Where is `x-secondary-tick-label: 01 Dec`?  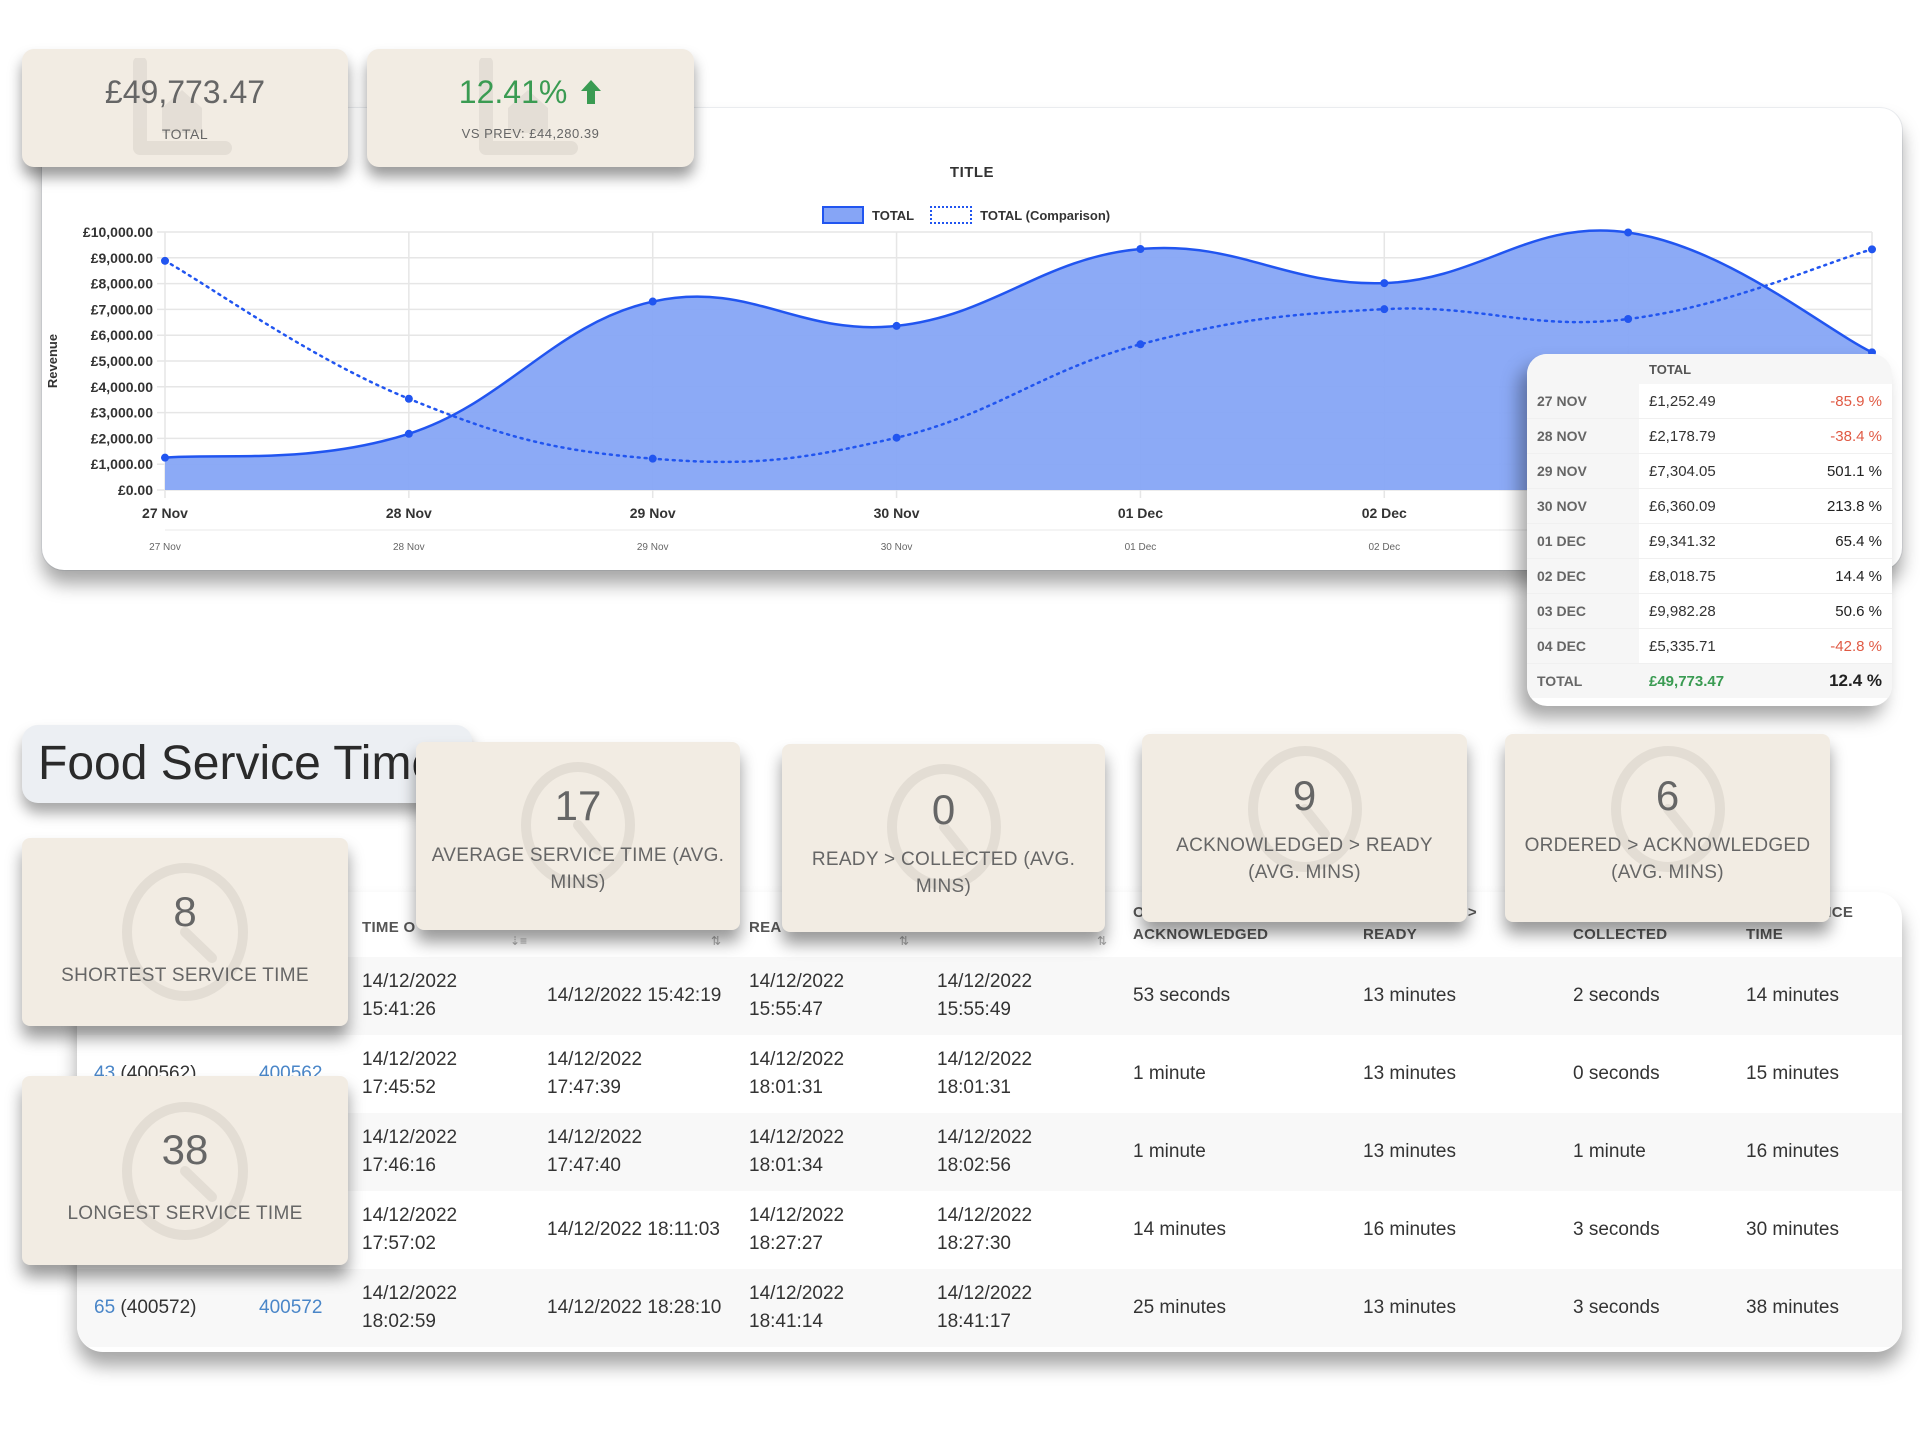
x-secondary-tick-label: 01 Dec is located at coordinates (1141, 547).